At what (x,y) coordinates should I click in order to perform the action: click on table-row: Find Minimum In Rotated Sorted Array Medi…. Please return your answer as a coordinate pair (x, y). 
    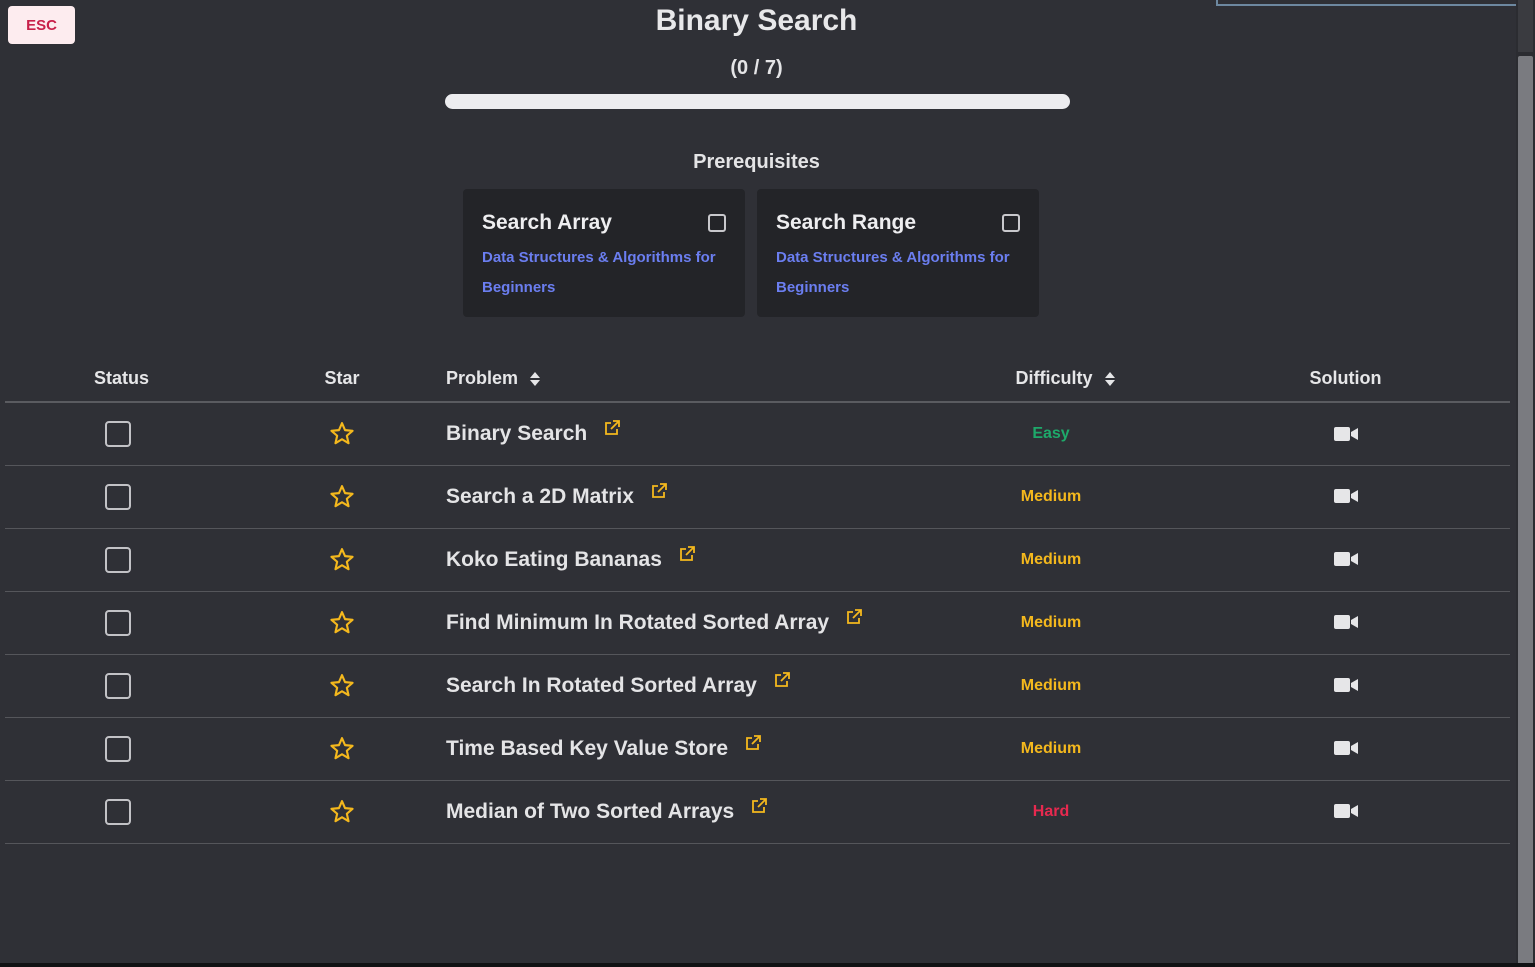
    Looking at the image, I should click on (757, 623).